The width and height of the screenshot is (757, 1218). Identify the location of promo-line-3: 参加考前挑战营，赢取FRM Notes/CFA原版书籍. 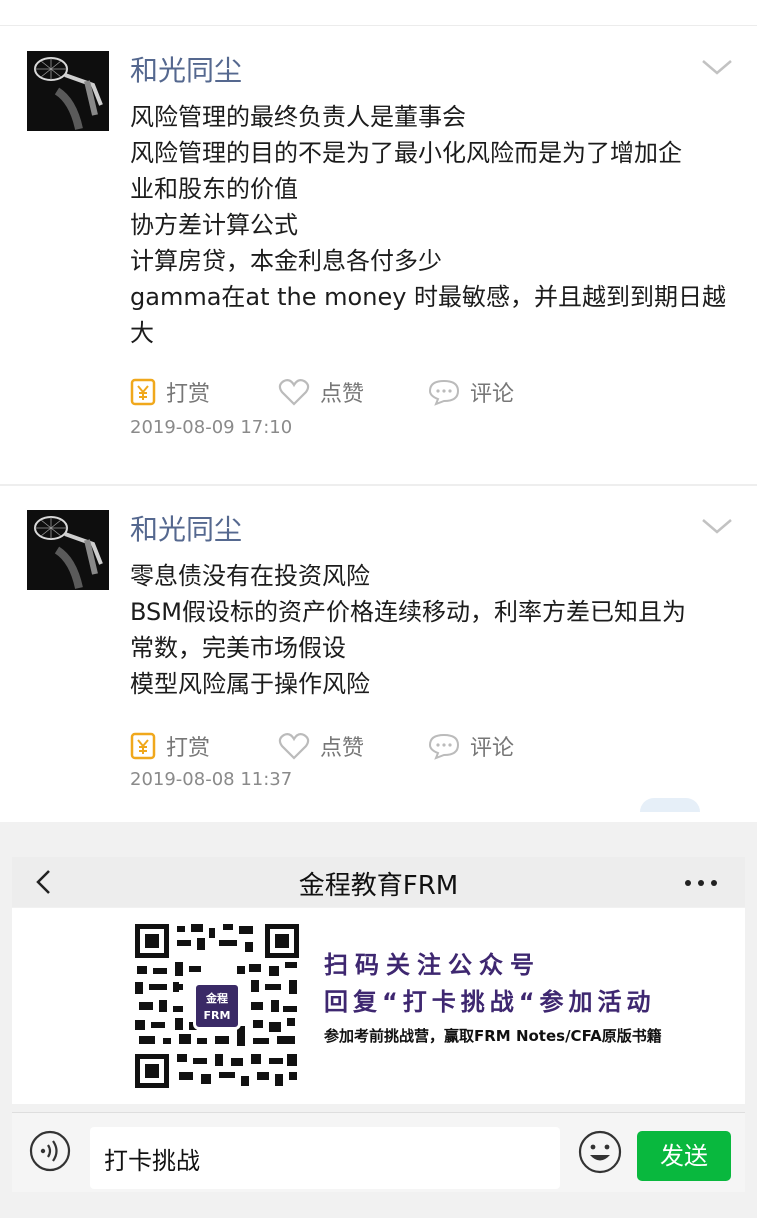
(493, 1036).